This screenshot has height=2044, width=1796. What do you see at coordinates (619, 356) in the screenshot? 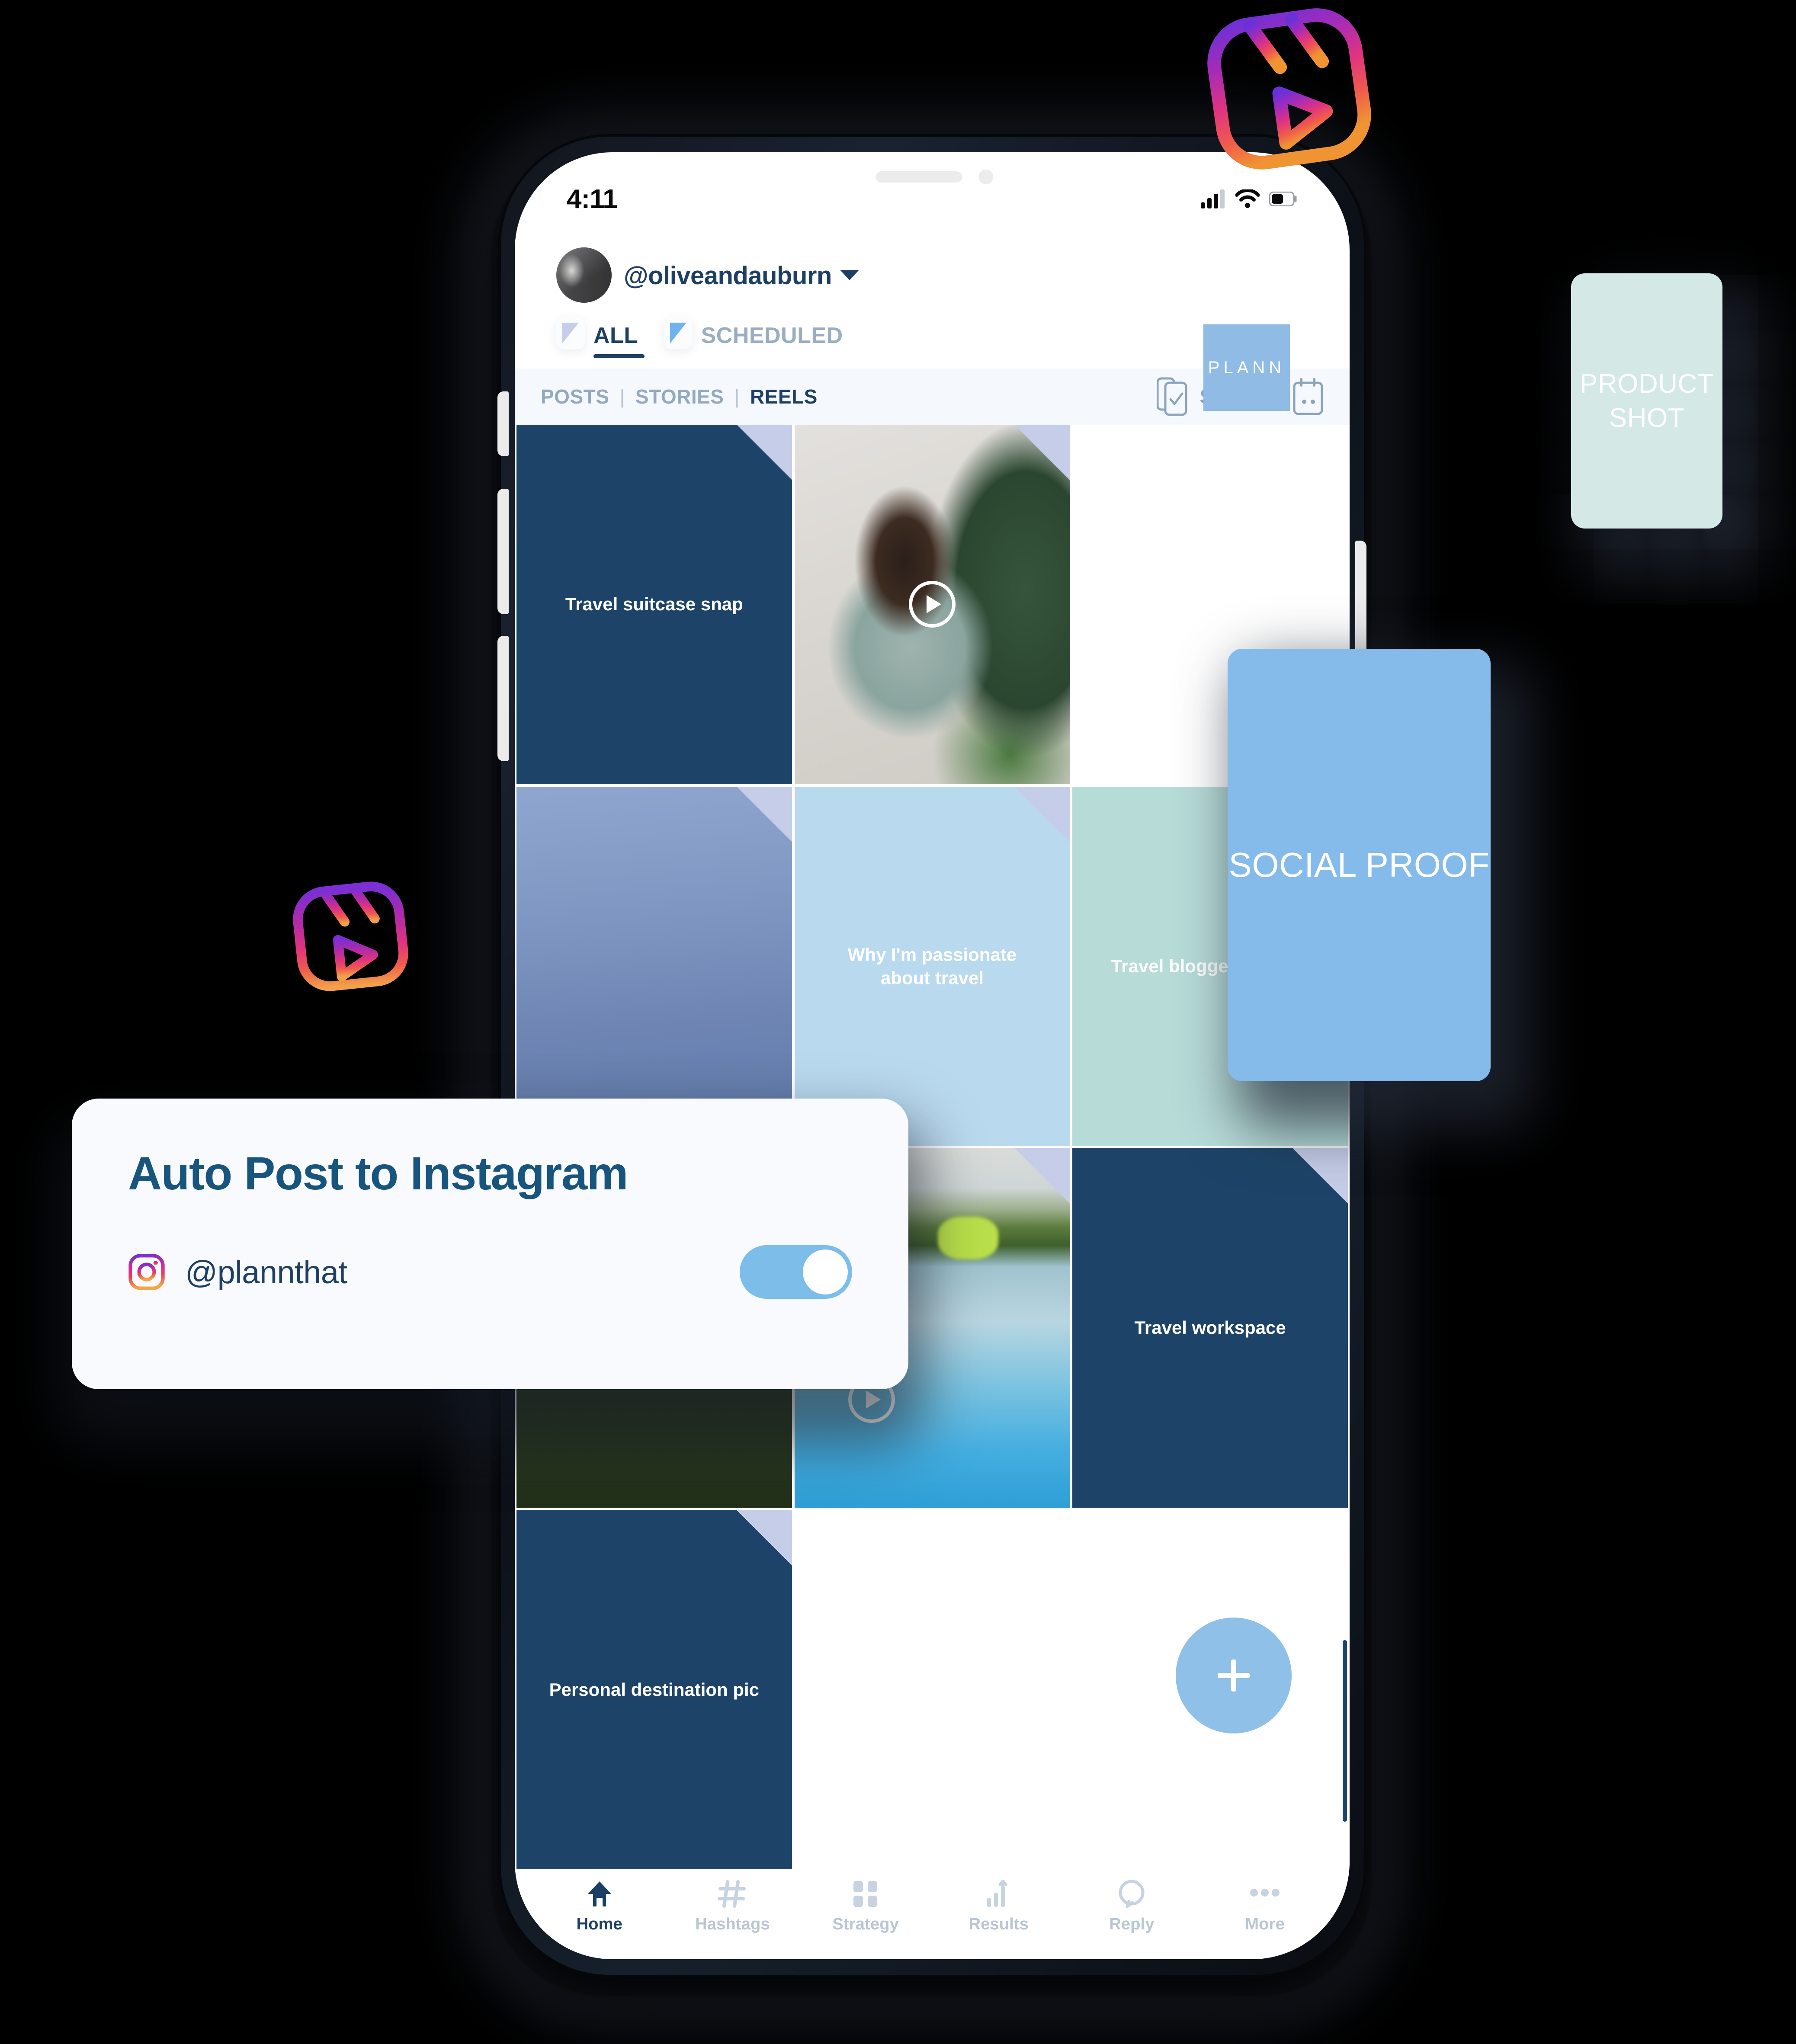
I see `tab-active-underline` at bounding box center [619, 356].